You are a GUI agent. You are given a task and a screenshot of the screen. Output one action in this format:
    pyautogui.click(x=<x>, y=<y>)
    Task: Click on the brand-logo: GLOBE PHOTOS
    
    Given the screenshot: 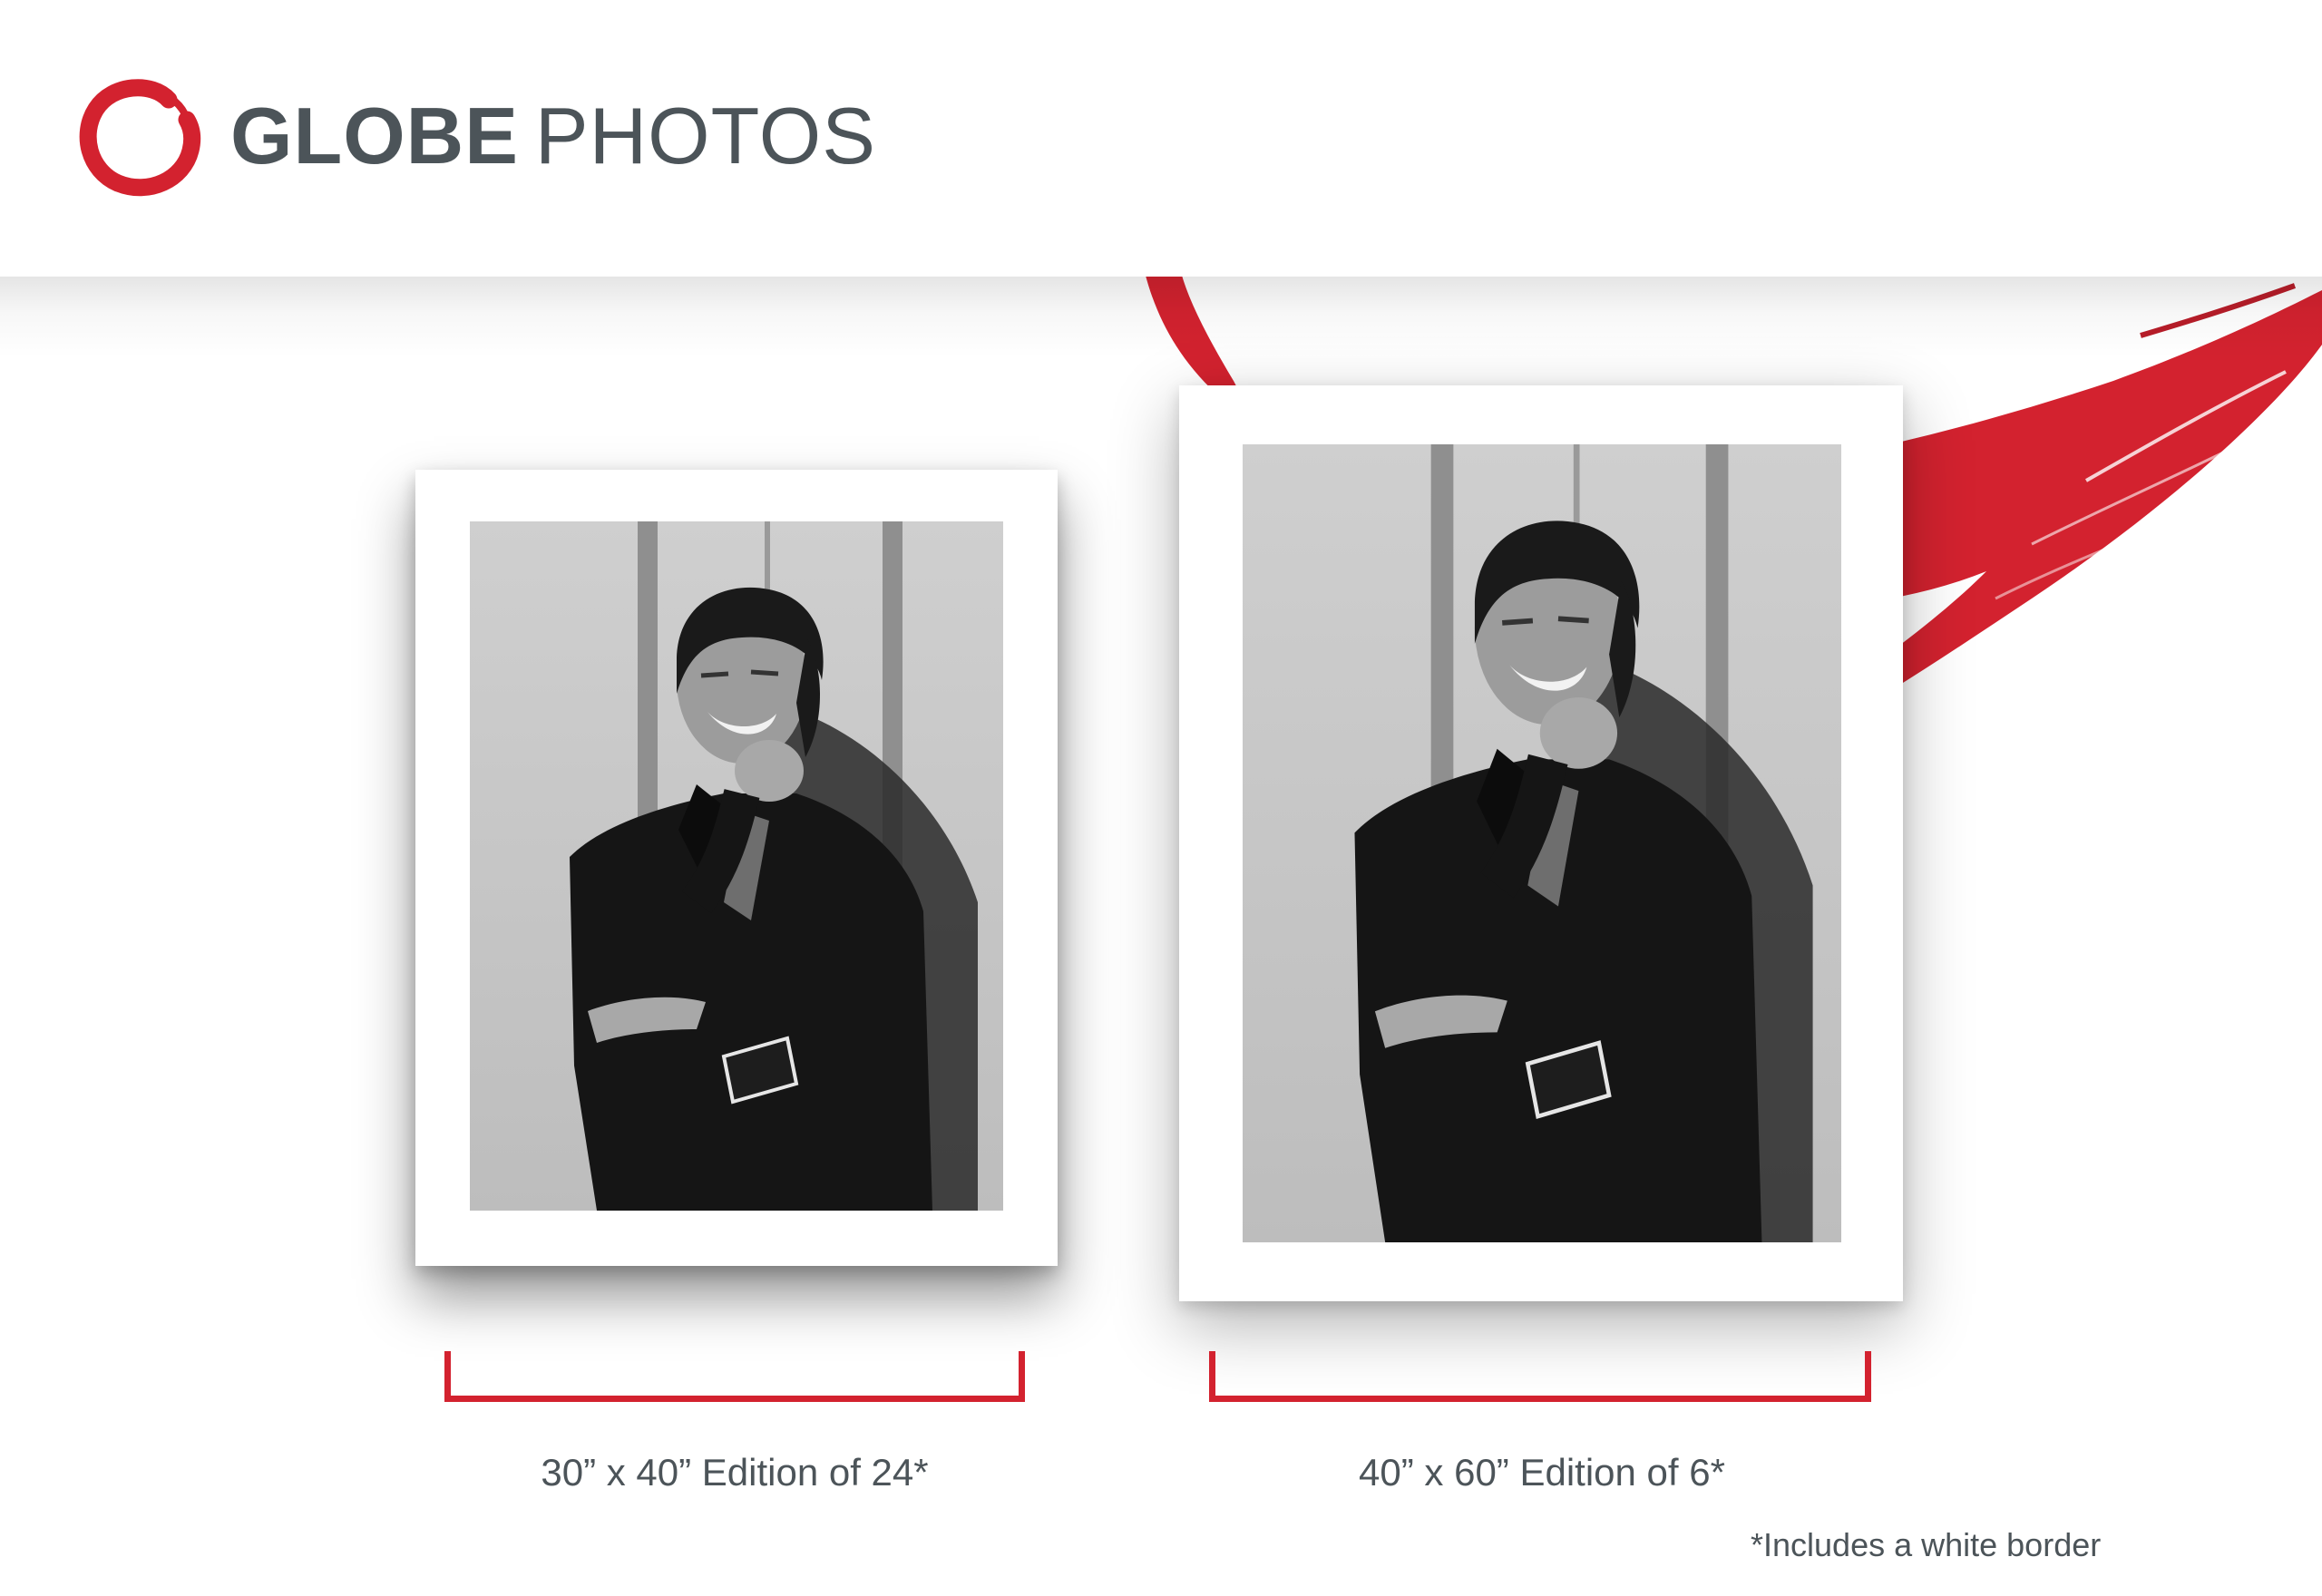 What is the action you would take?
    pyautogui.click(x=476, y=136)
    